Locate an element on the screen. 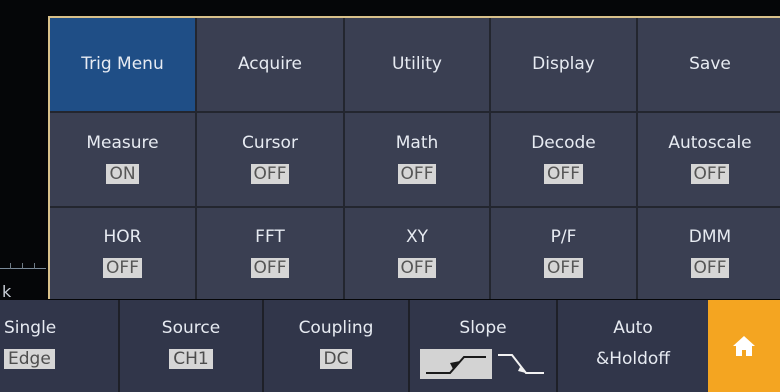 The image size is (780, 392). slope-options is located at coordinates (483, 364).